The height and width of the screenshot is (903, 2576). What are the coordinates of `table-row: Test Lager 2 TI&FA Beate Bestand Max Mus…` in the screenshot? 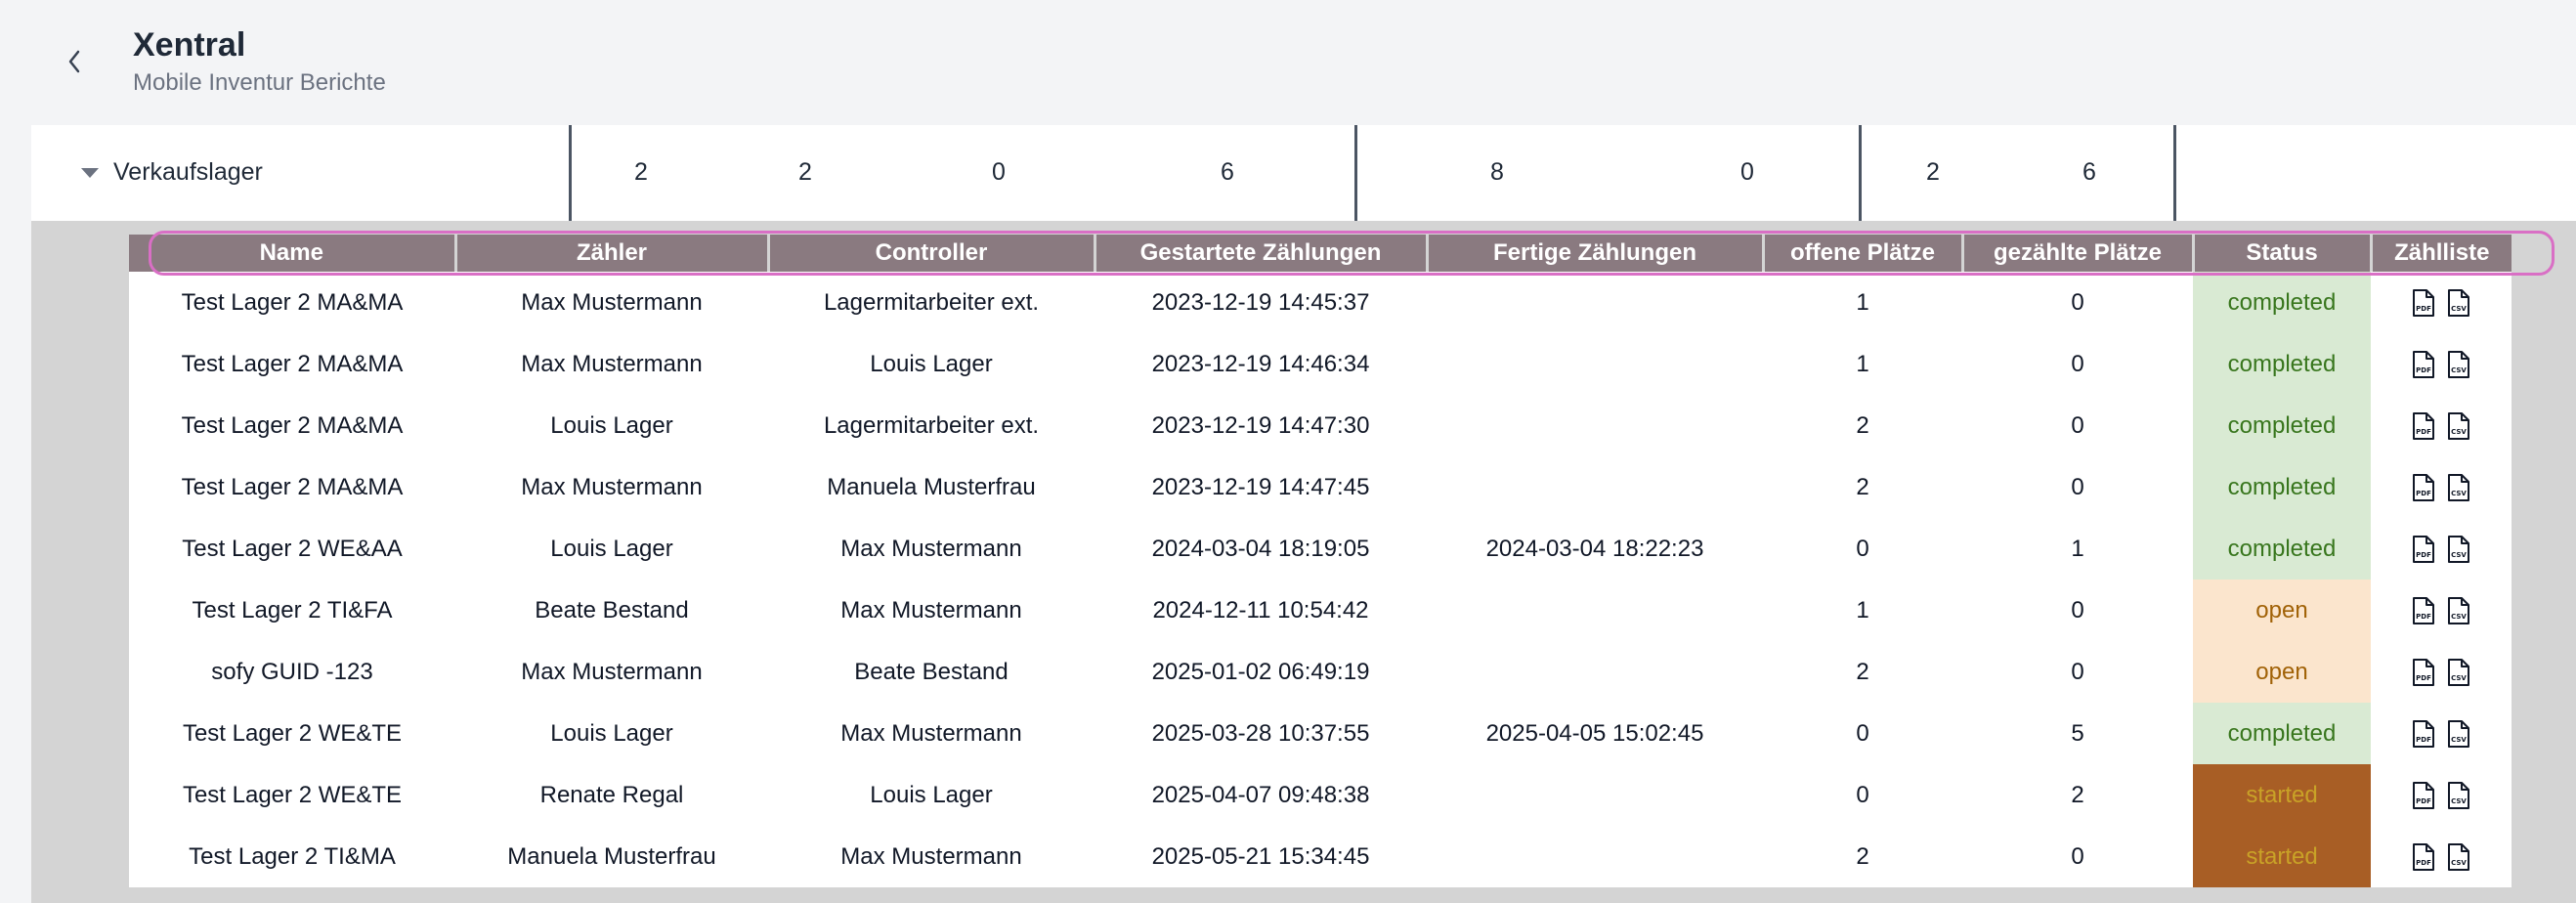 It's located at (1321, 611).